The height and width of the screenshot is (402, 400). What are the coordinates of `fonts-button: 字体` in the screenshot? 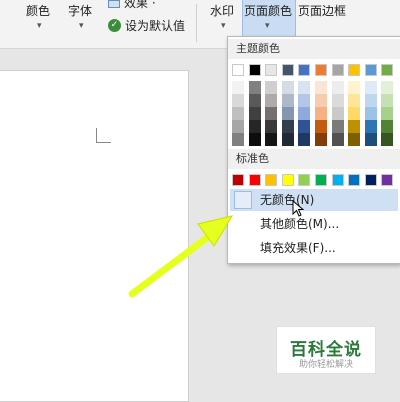 It's located at (80, 11).